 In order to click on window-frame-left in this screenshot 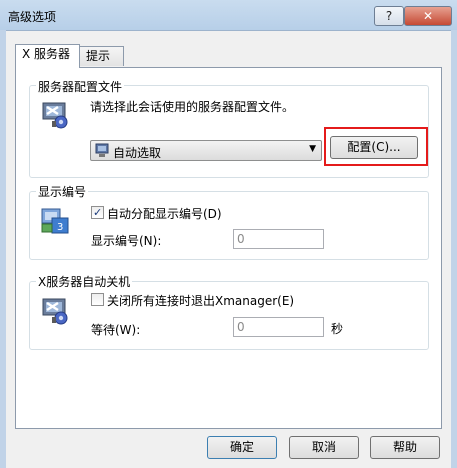, I will do `click(3, 249)`.